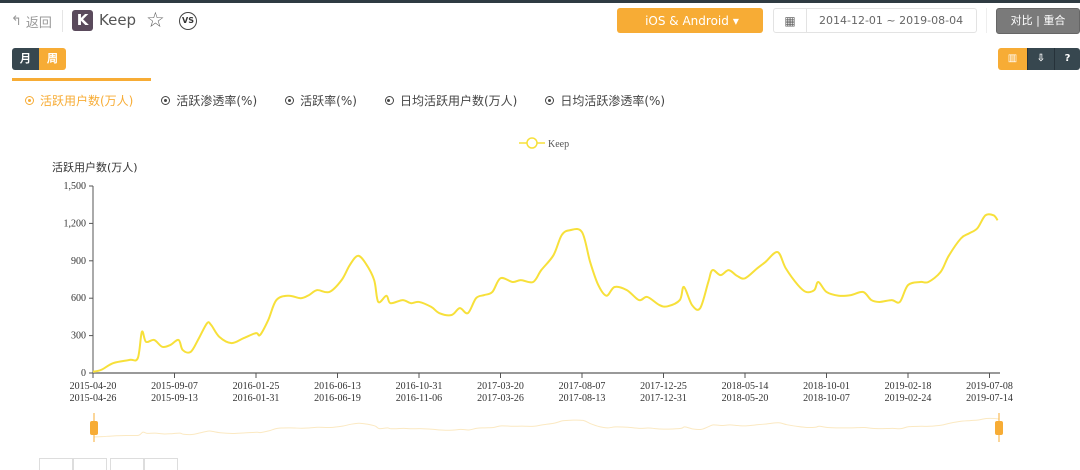 This screenshot has height=470, width=1080. I want to click on y-axis-title: 活跃用户数(万人), so click(95, 167).